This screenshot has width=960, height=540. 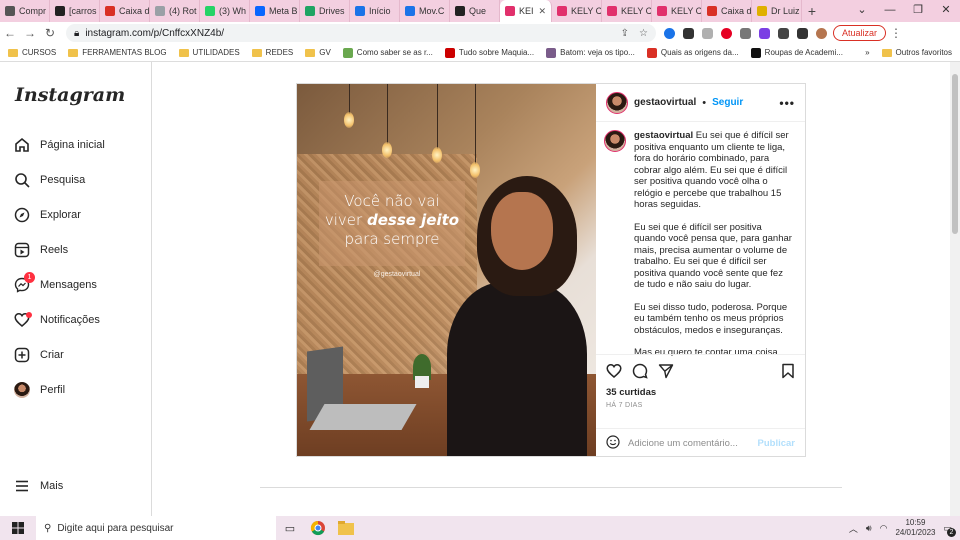 What do you see at coordinates (39, 355) in the screenshot?
I see `nav-create: Criar` at bounding box center [39, 355].